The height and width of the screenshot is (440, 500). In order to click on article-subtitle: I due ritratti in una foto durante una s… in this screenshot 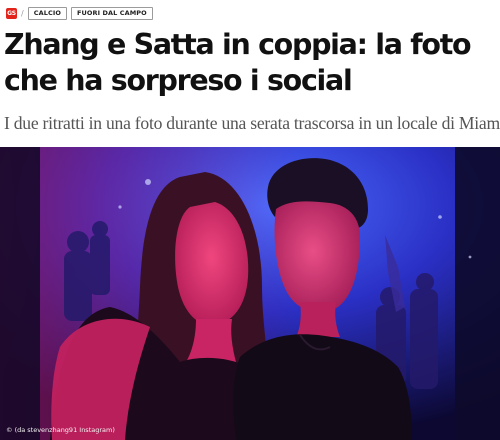, I will do `click(252, 123)`.